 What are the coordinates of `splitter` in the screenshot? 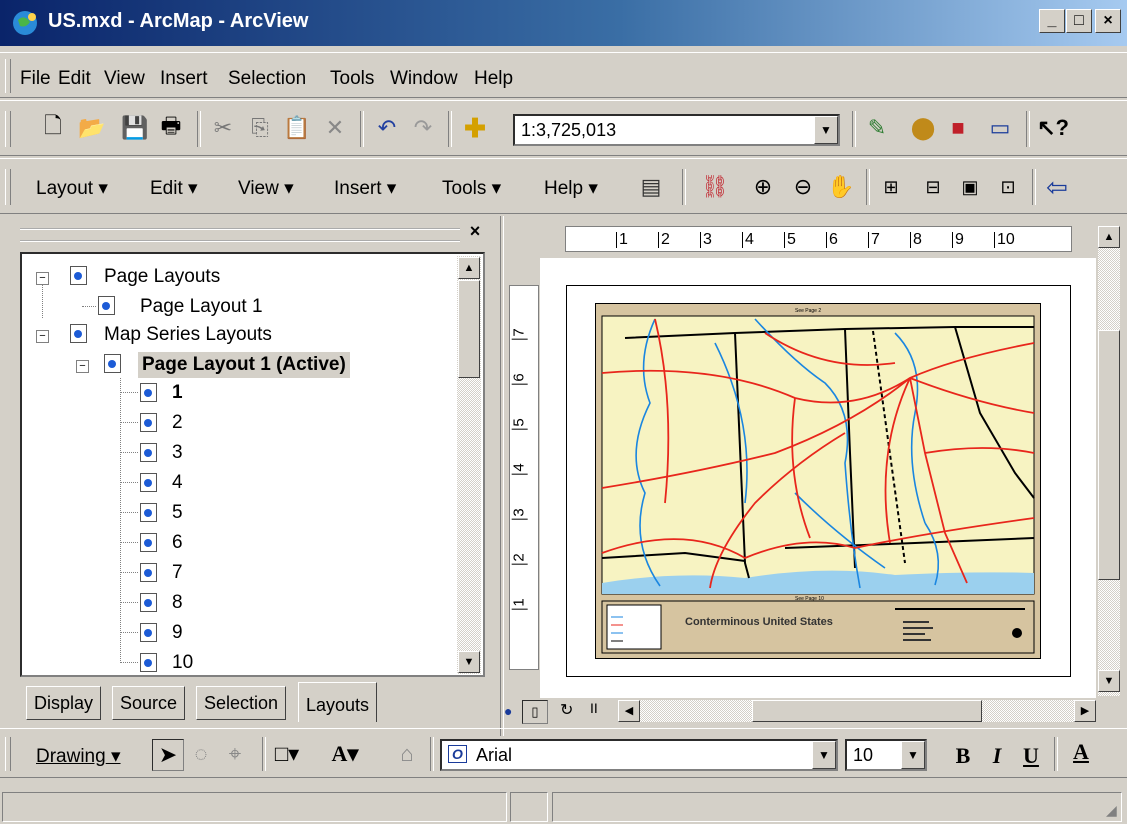 It's located at (502, 476).